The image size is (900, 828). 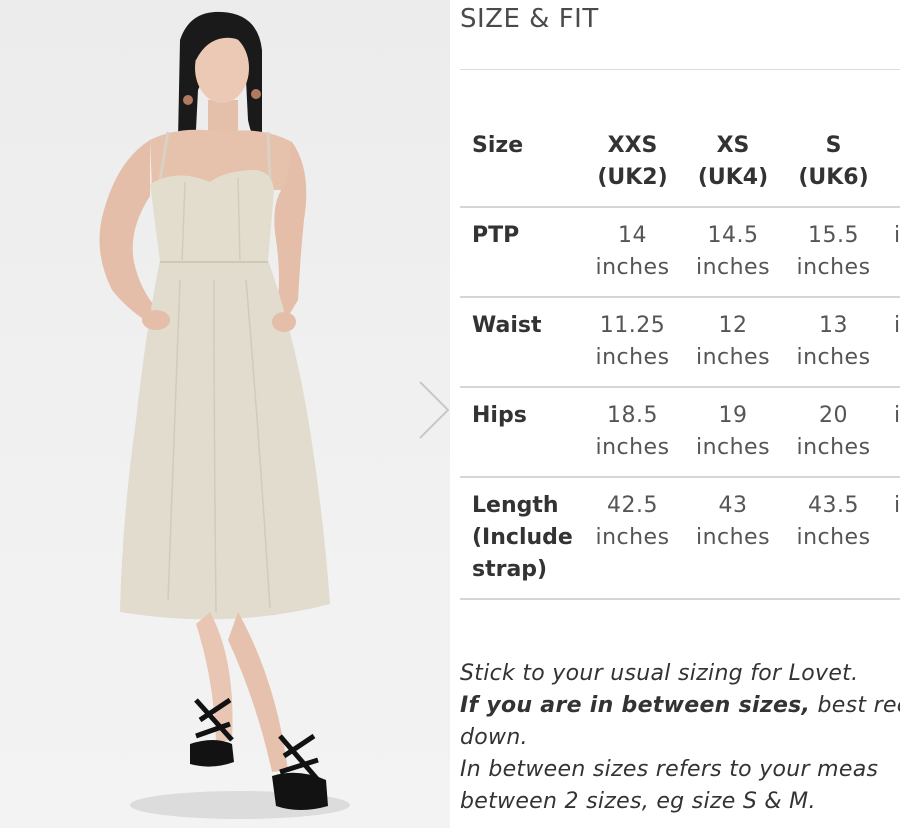 I want to click on table-cell: 42.5 inches, so click(x=632, y=538).